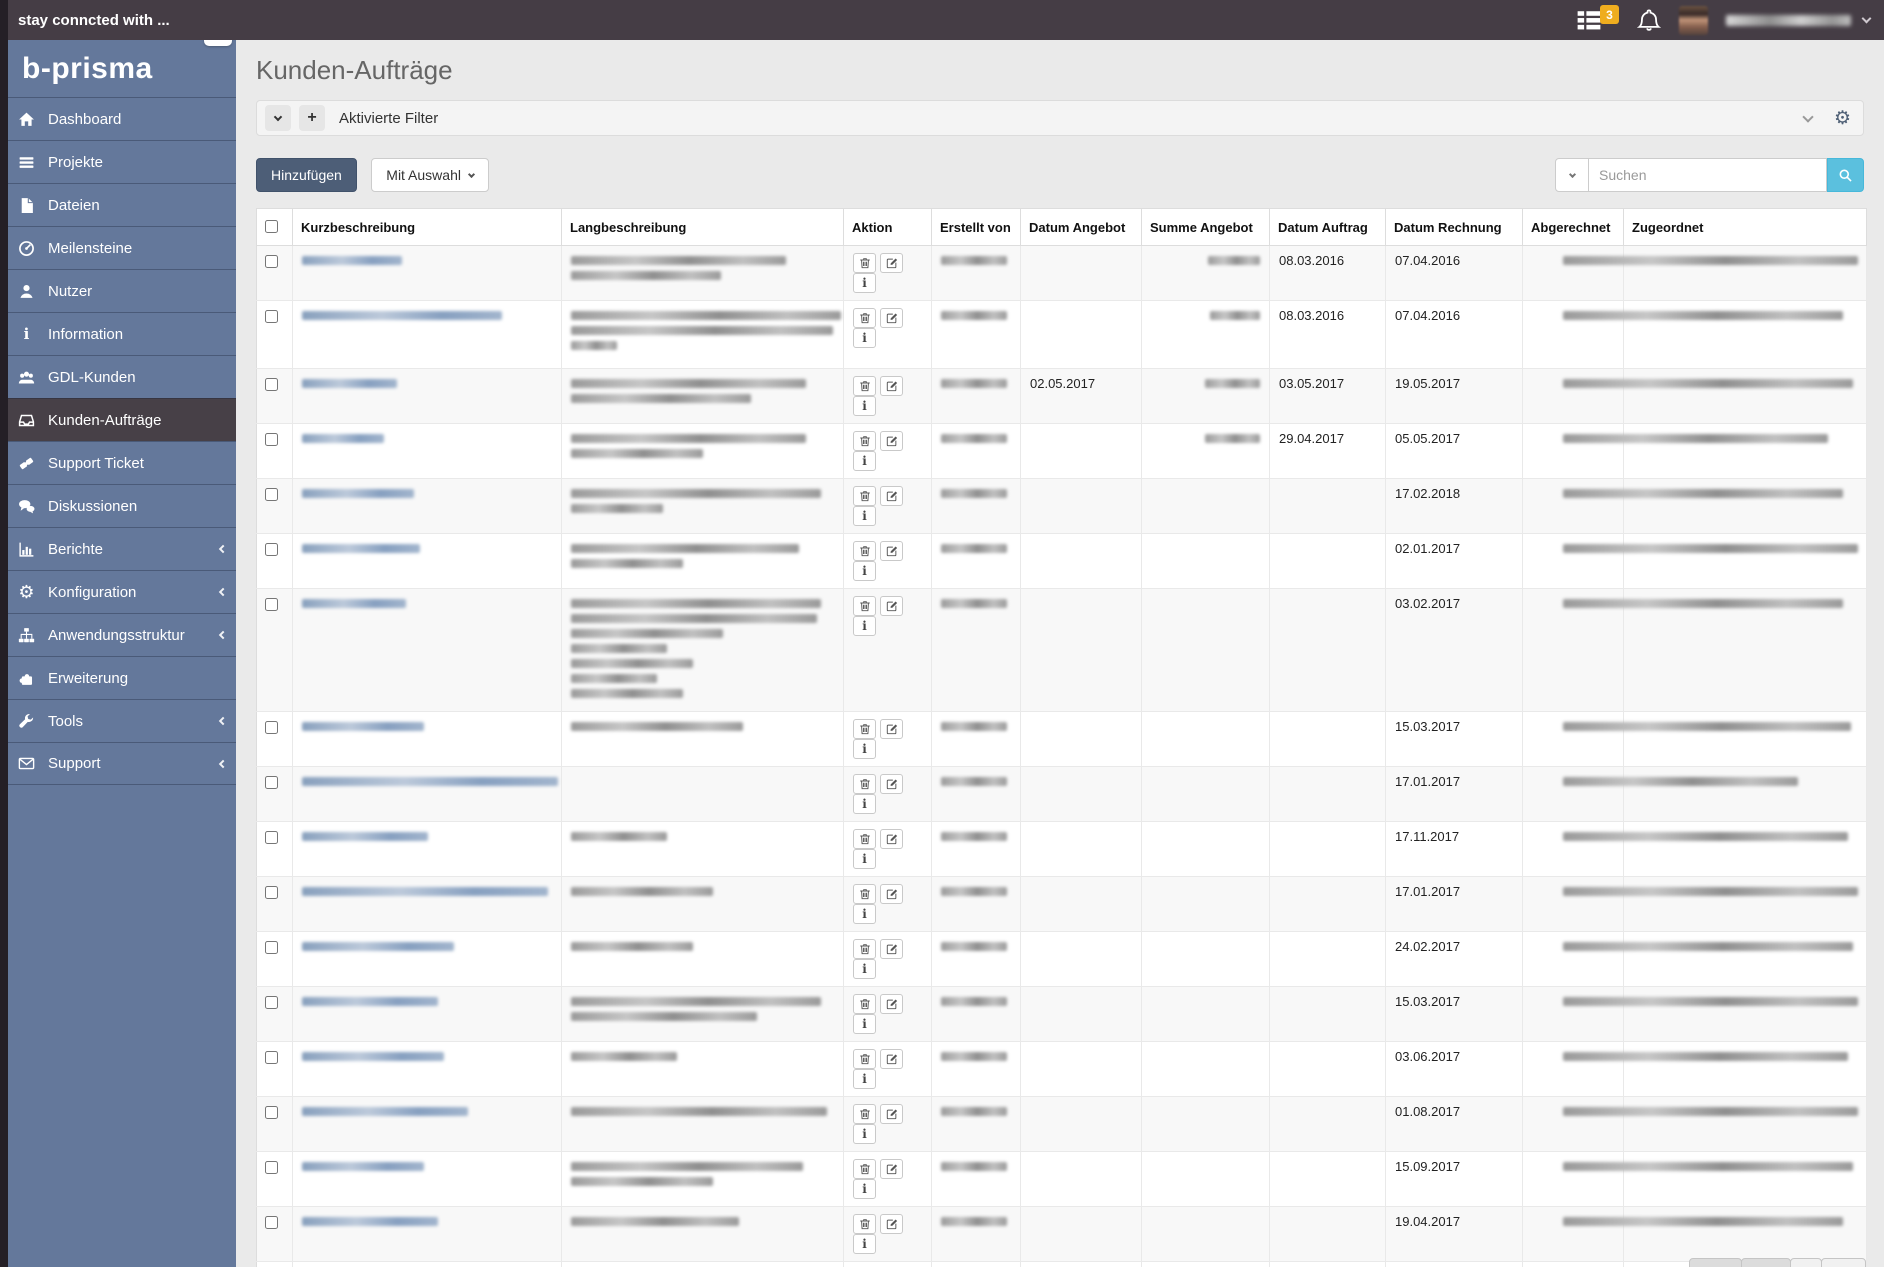 This screenshot has width=1884, height=1267. I want to click on with-selection-dropdown: Mit Auswahl, so click(430, 175).